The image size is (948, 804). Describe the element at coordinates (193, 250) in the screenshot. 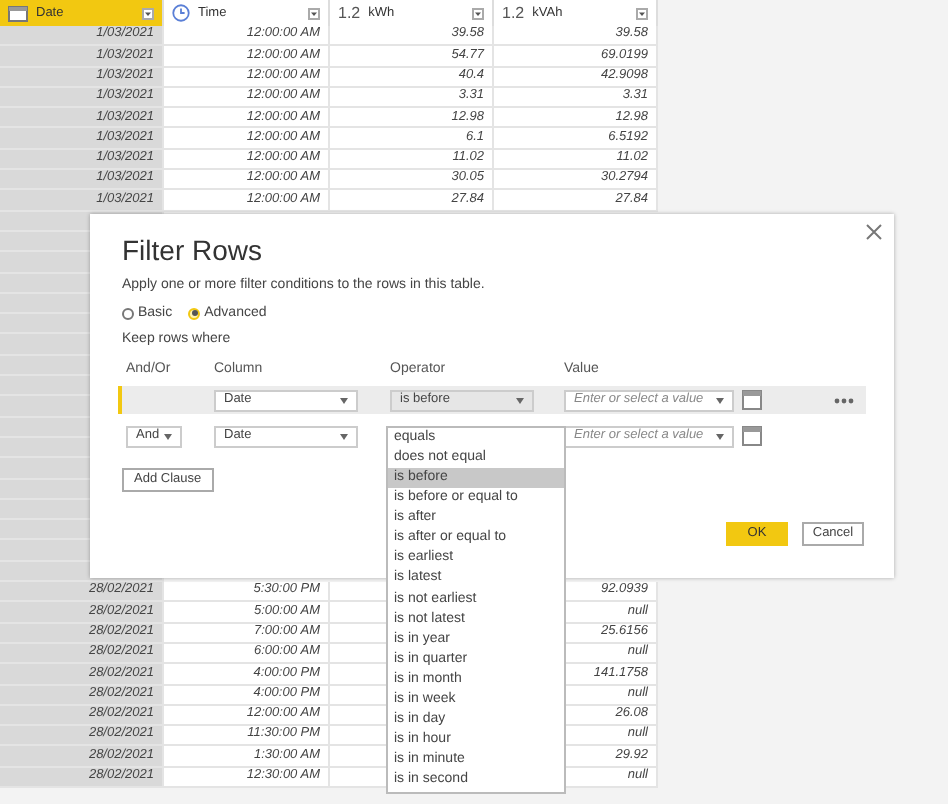

I see `dialog-title: Filter Rows` at that location.